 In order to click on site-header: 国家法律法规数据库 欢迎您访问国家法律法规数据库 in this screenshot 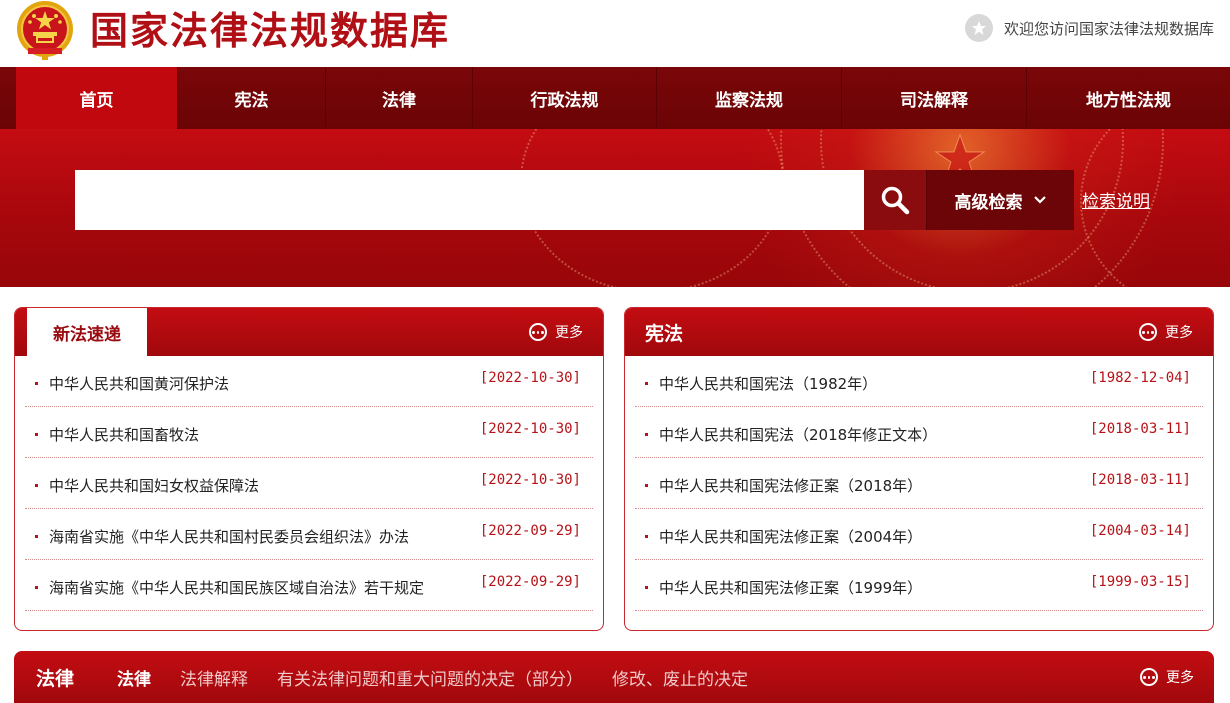, I will do `click(615, 33)`.